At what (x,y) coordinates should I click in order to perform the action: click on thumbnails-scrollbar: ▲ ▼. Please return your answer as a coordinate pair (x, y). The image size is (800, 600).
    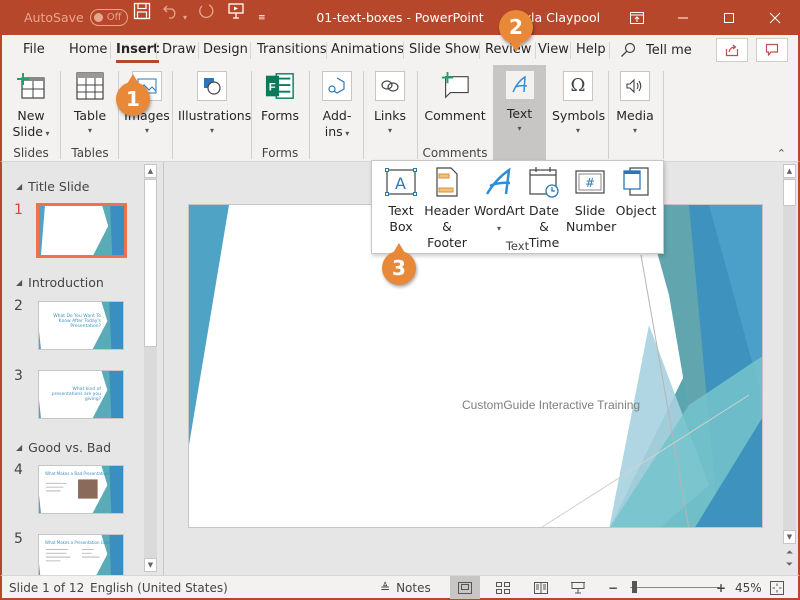
    Looking at the image, I should click on (150, 368).